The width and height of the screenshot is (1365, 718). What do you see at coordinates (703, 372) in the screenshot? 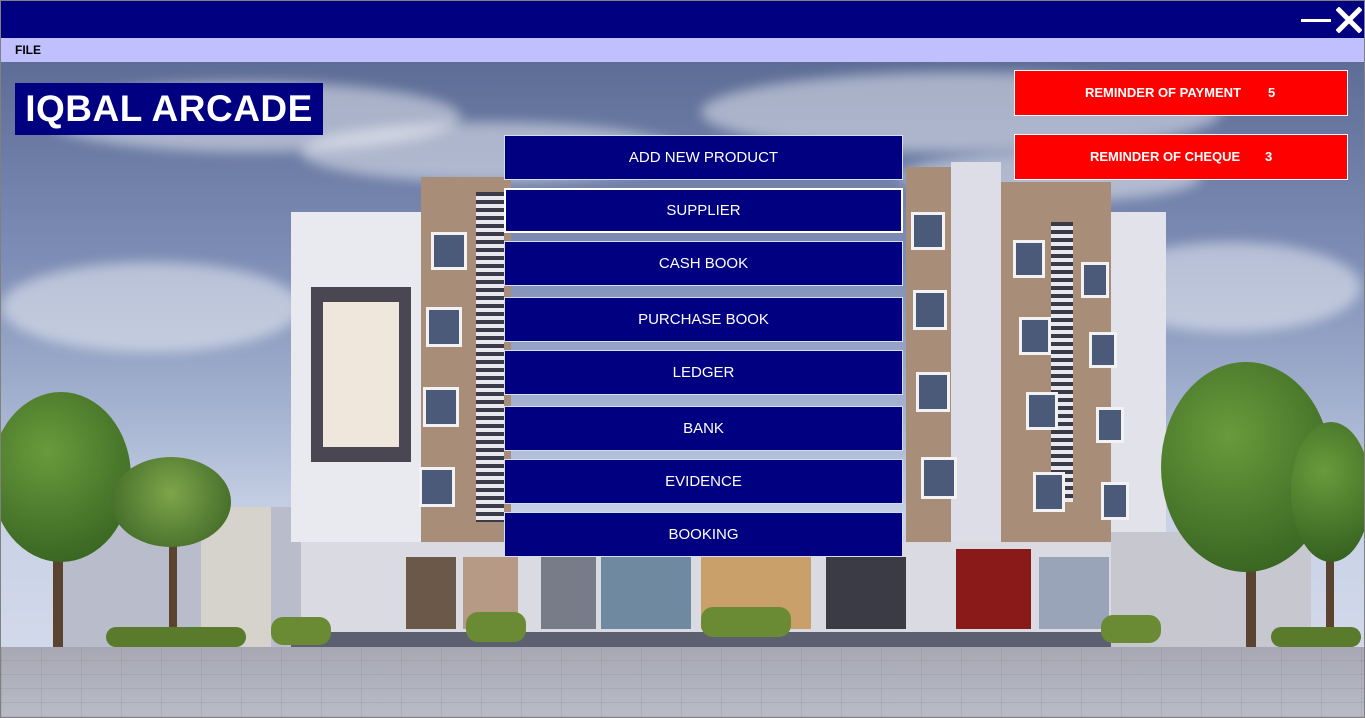
I see `ledger-button: LEDGER` at bounding box center [703, 372].